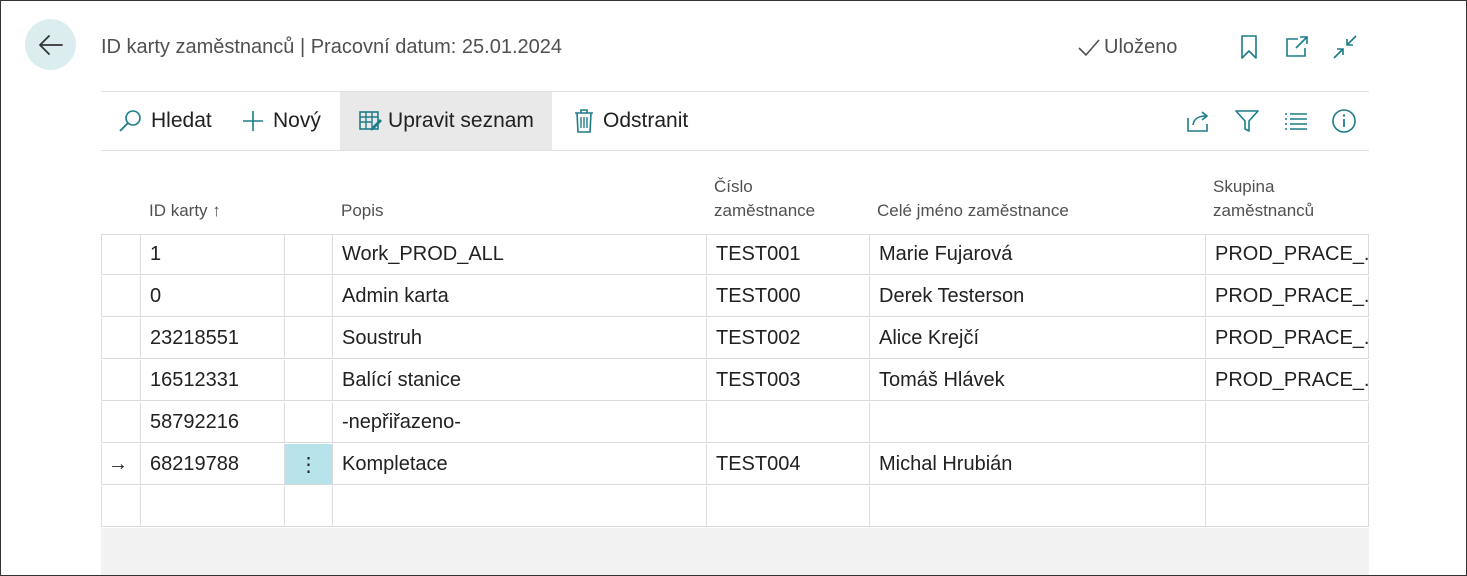 Image resolution: width=1467 pixels, height=576 pixels. What do you see at coordinates (1089, 47) in the screenshot?
I see `checkmark-icon` at bounding box center [1089, 47].